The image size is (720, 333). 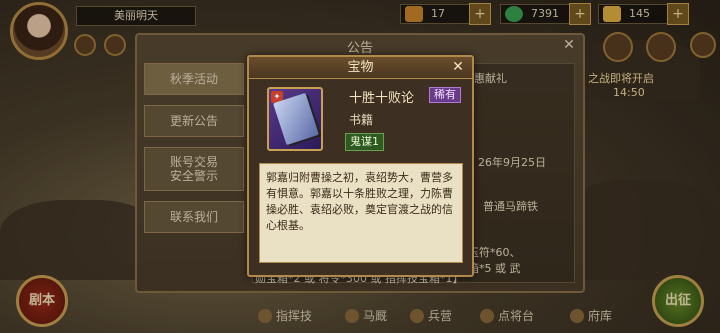 I want to click on popup-close-icon: ✕, so click(x=458, y=67).